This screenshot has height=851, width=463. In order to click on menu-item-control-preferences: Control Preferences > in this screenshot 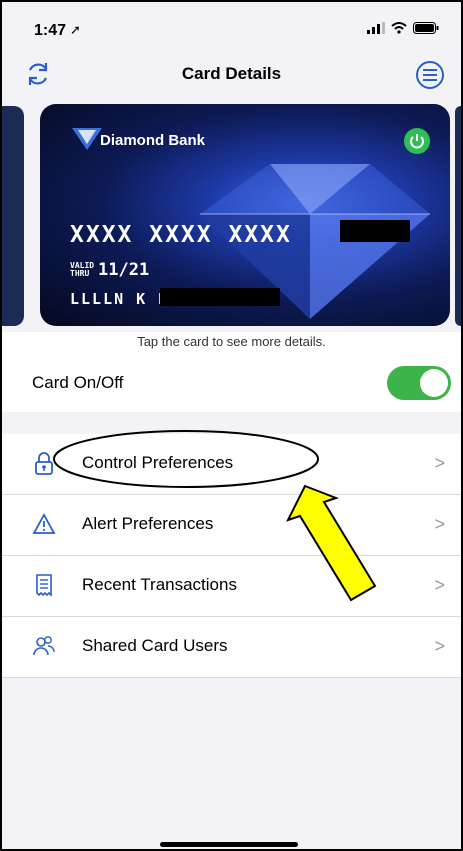, I will do `click(231, 464)`.